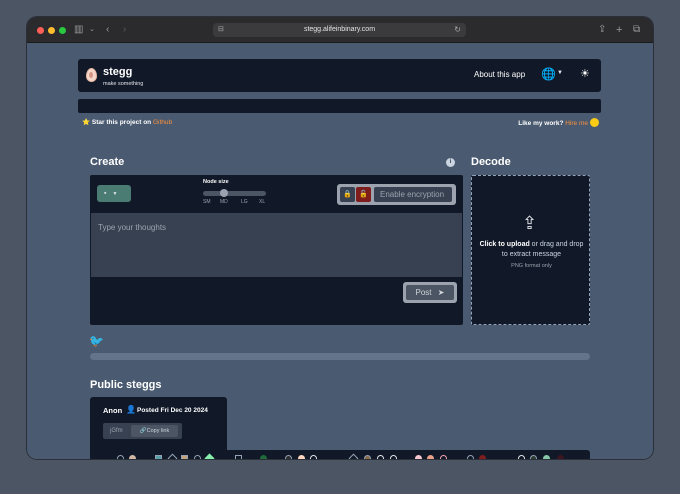 The width and height of the screenshot is (680, 494). Describe the element at coordinates (347, 194) in the screenshot. I see `lock-icon: 🔒` at that location.